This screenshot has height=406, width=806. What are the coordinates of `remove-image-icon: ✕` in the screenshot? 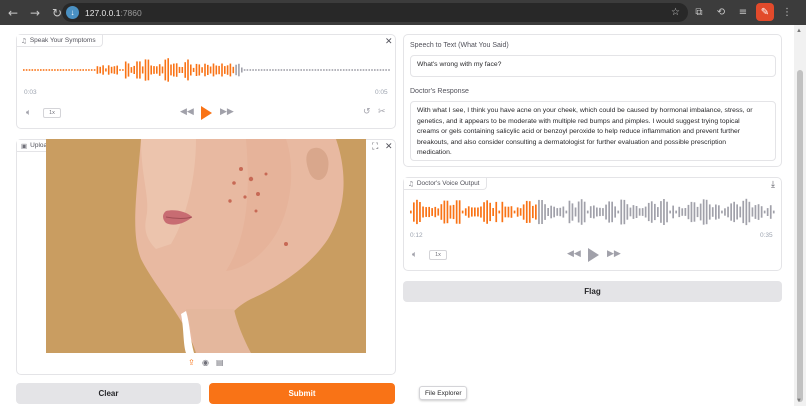 It's located at (389, 147).